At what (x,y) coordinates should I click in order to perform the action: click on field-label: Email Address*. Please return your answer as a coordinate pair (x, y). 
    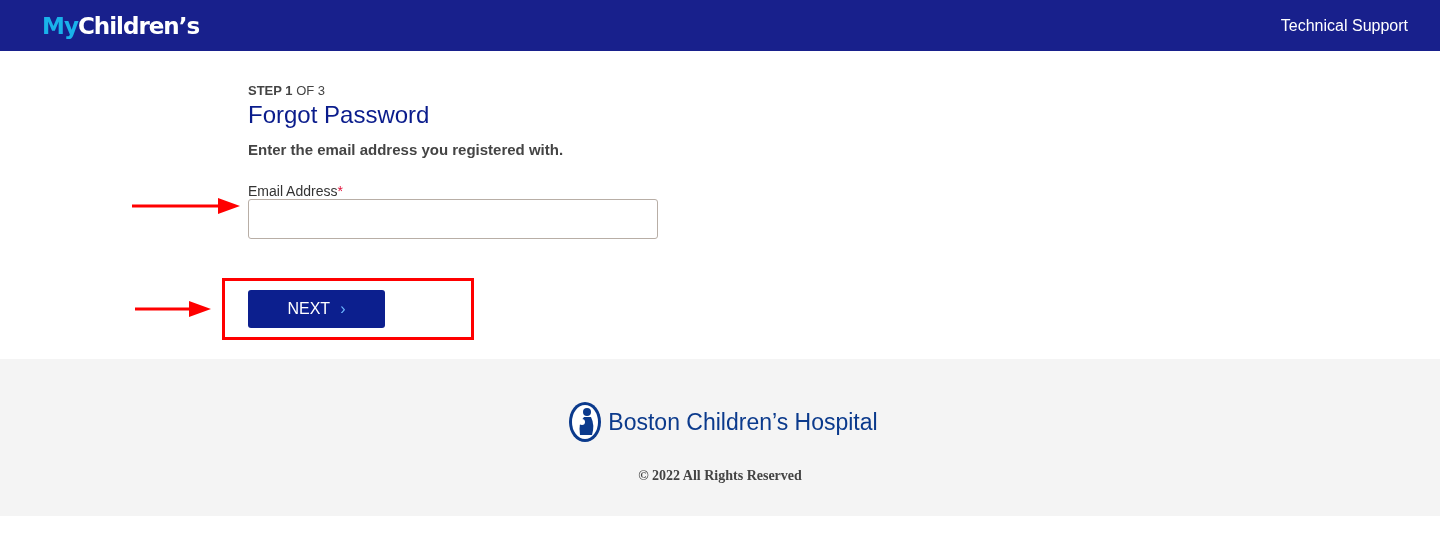
    Looking at the image, I should click on (296, 191).